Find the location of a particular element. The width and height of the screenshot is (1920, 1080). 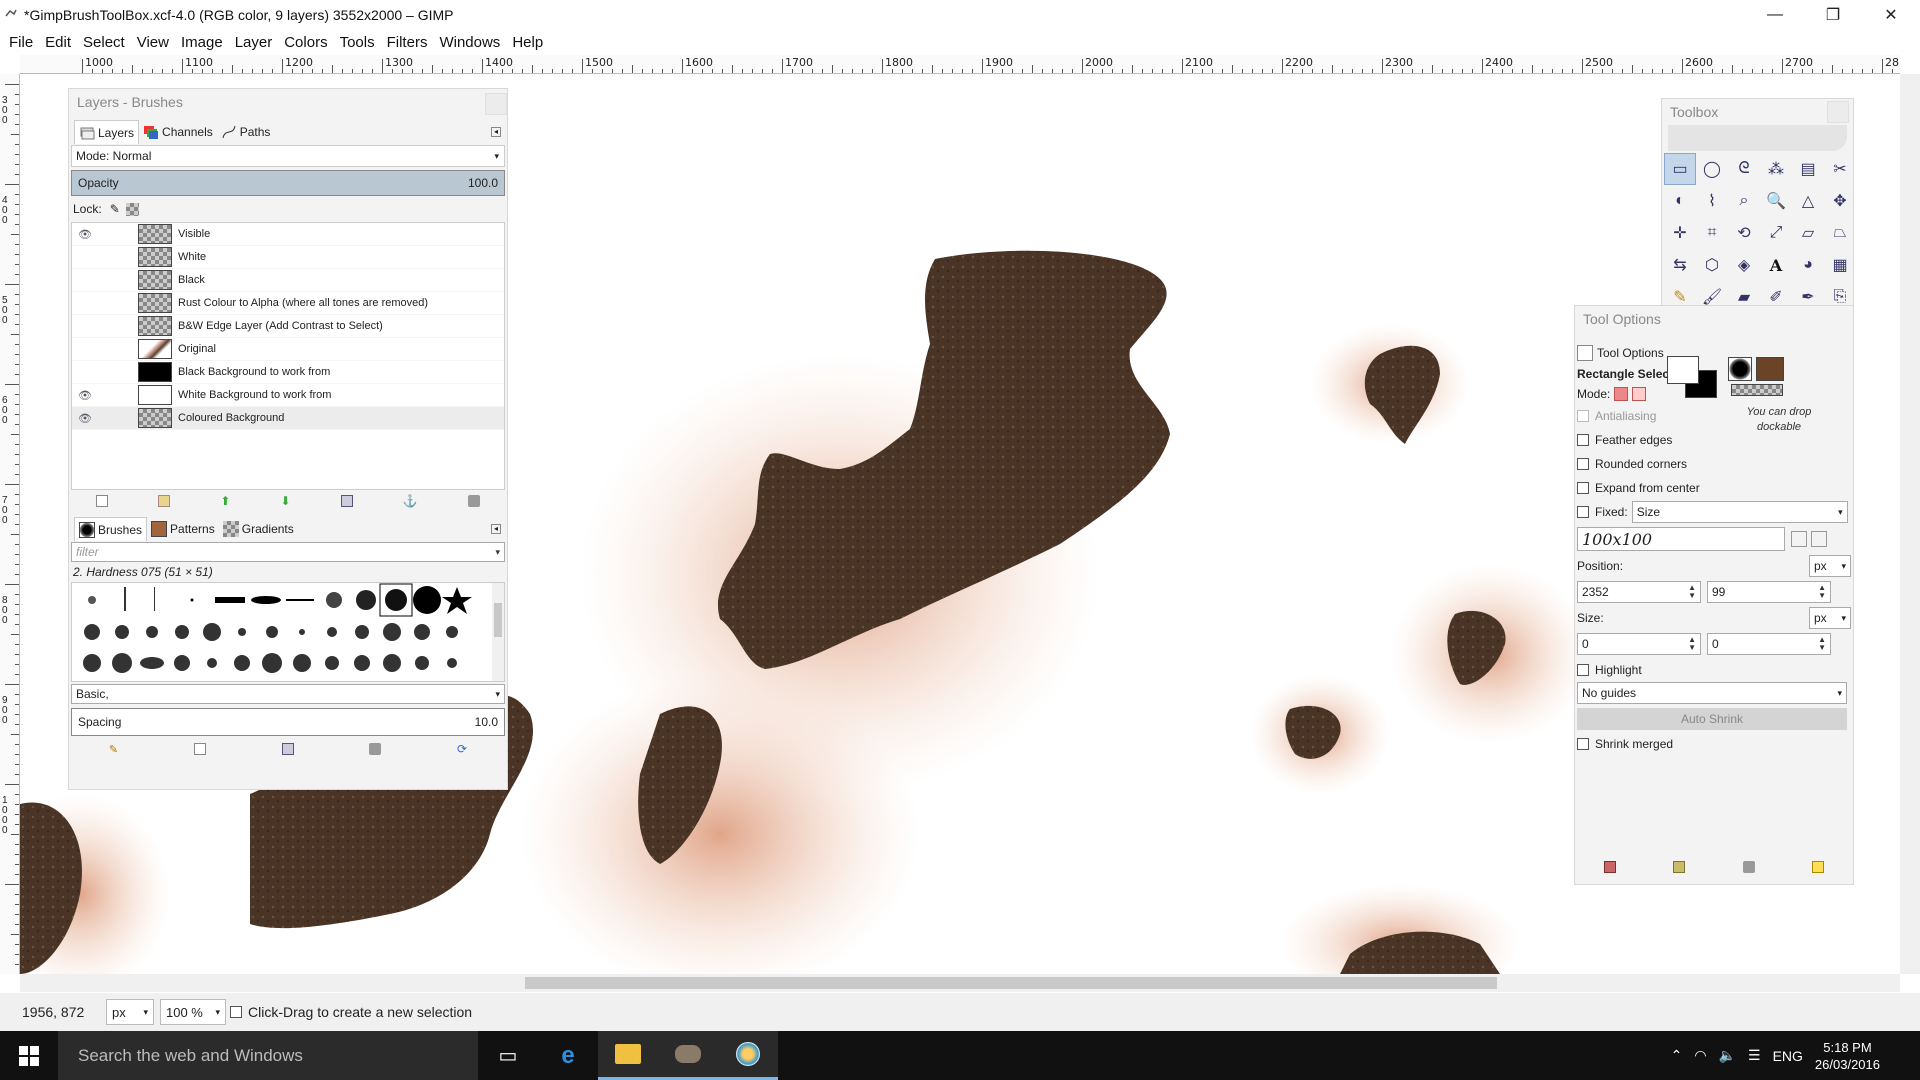

file-explorer-icon is located at coordinates (628, 1055).